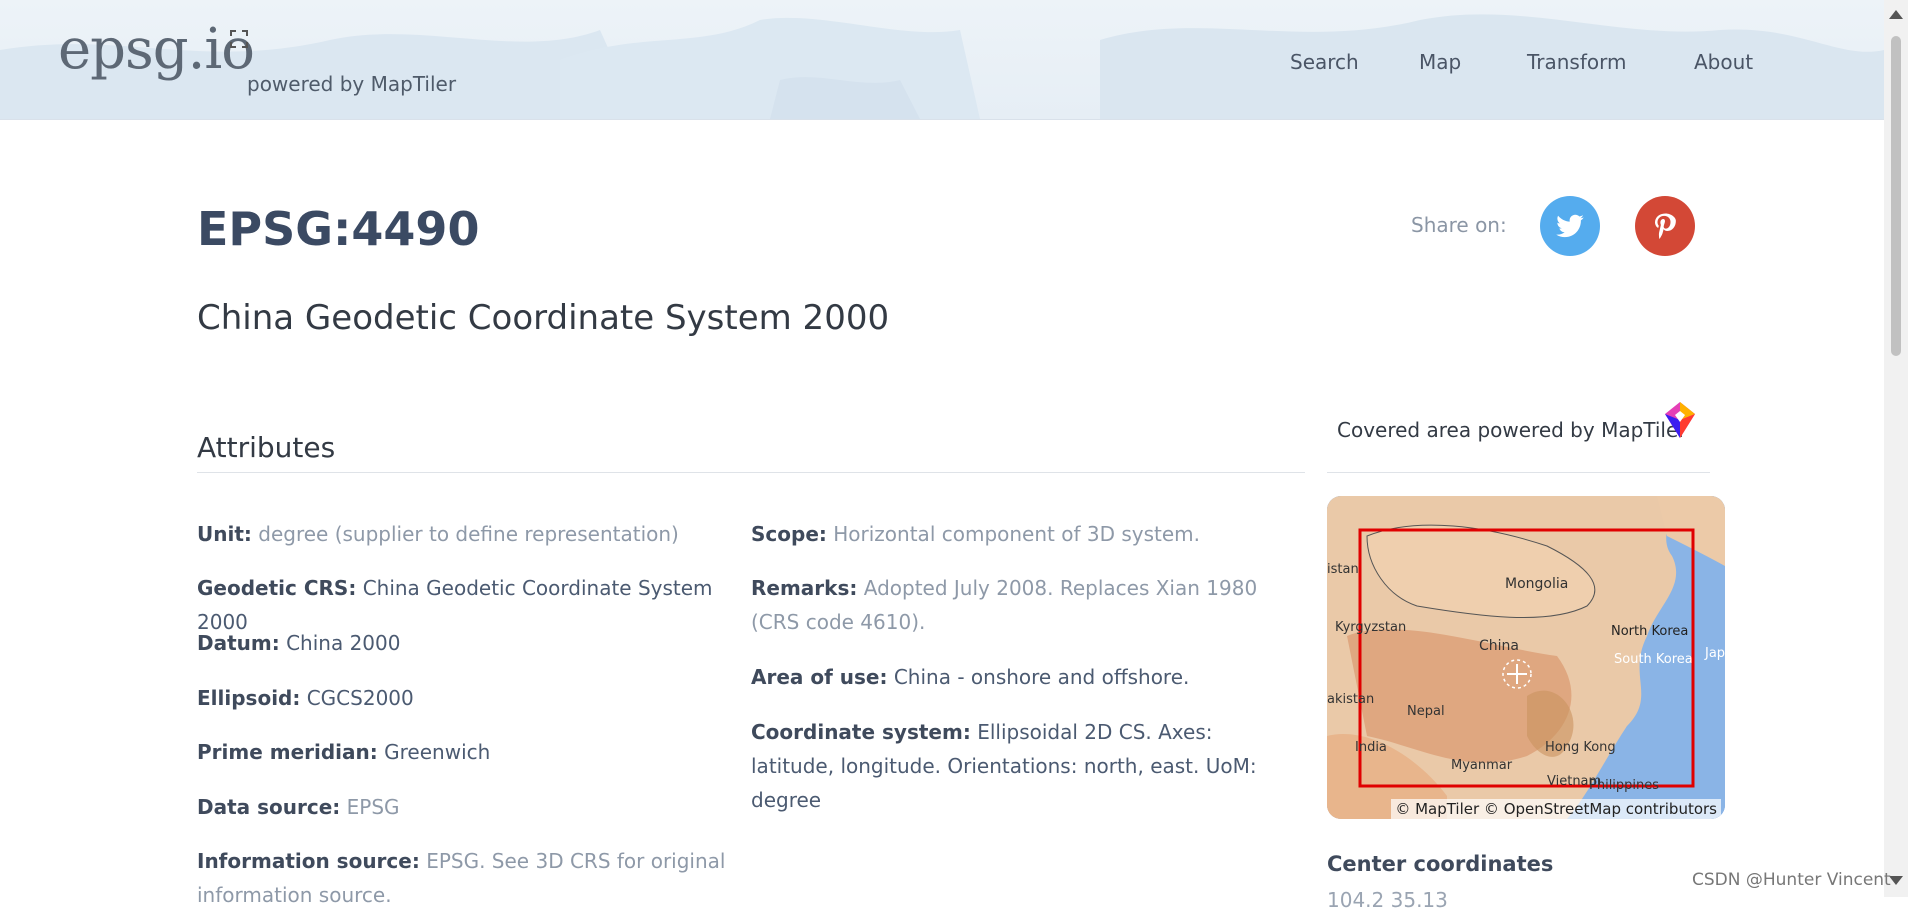  What do you see at coordinates (467, 698) in the screenshot?
I see `attr-ellipsoid: Ellipsoid: CGCS2000` at bounding box center [467, 698].